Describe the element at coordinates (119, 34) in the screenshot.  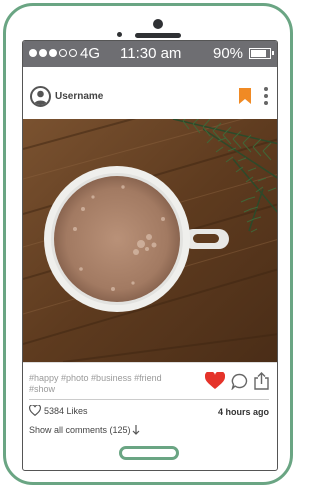
I see `proximity-sensor` at that location.